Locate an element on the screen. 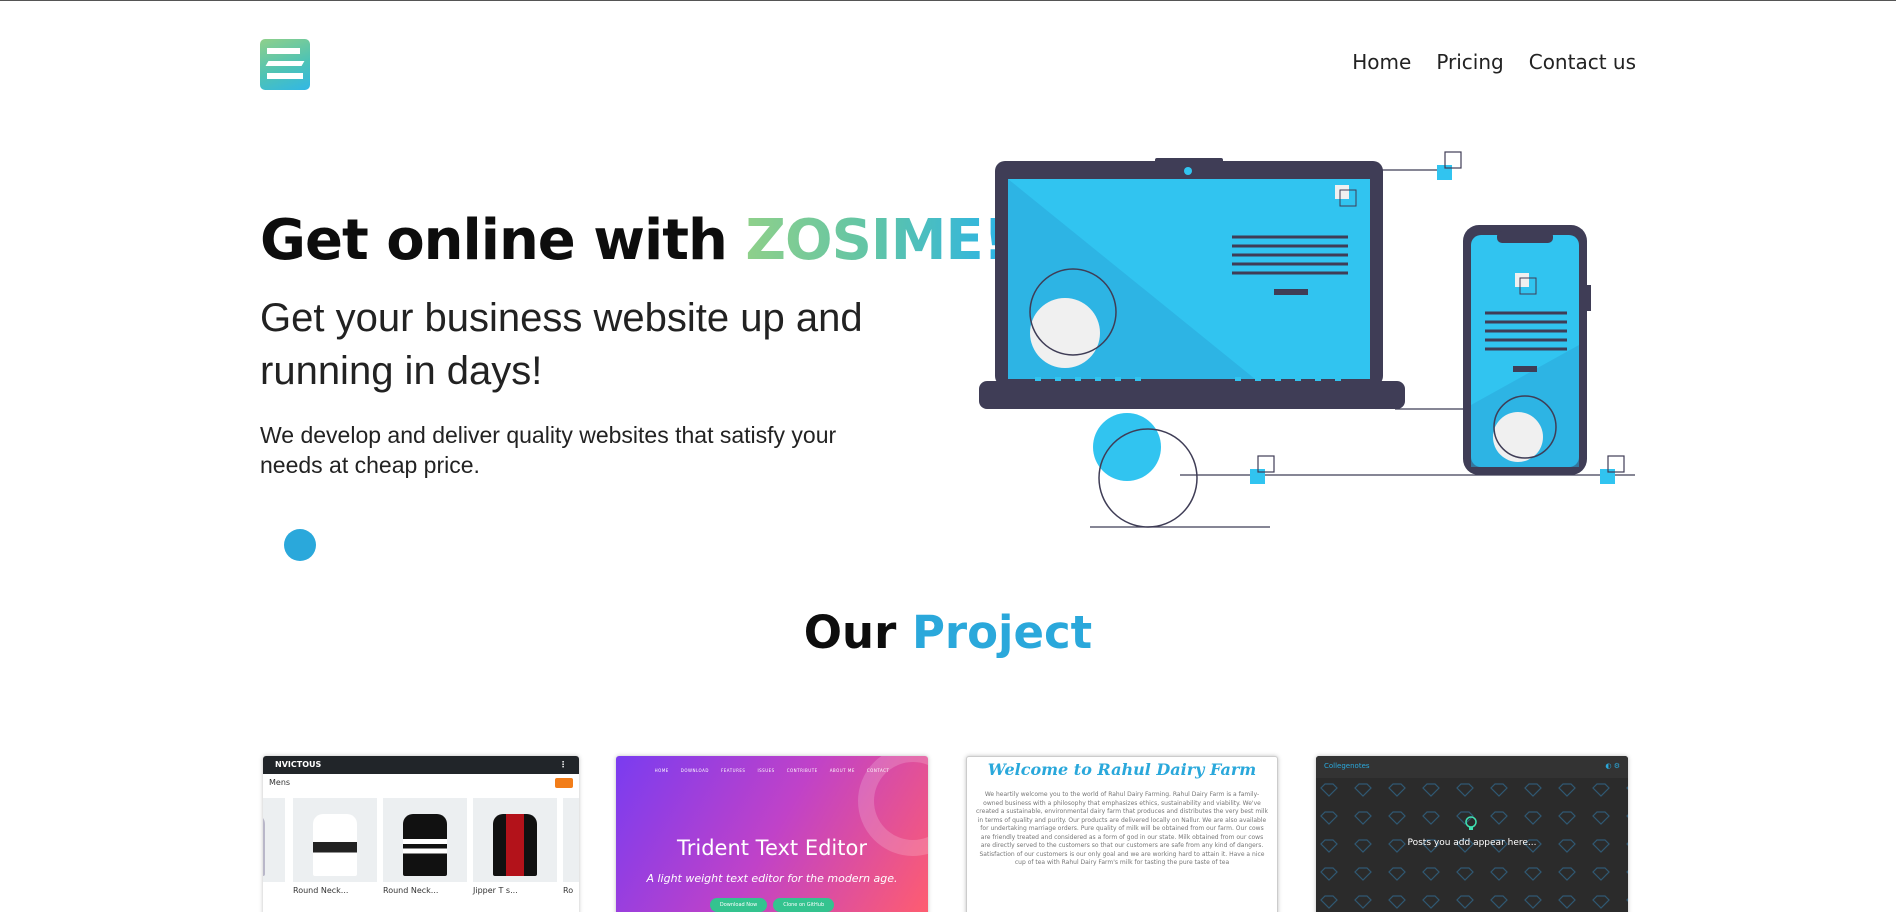  trident-title: Trident Text Editor is located at coordinates (772, 848).